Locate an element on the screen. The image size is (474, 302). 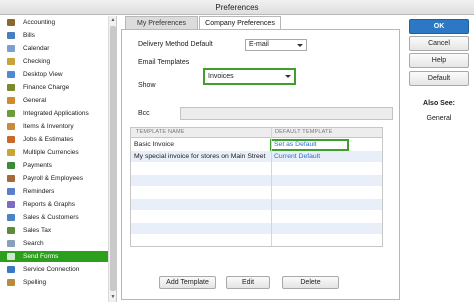
sidebar-item-label: Integrated Applications is located at coordinates (56, 113).